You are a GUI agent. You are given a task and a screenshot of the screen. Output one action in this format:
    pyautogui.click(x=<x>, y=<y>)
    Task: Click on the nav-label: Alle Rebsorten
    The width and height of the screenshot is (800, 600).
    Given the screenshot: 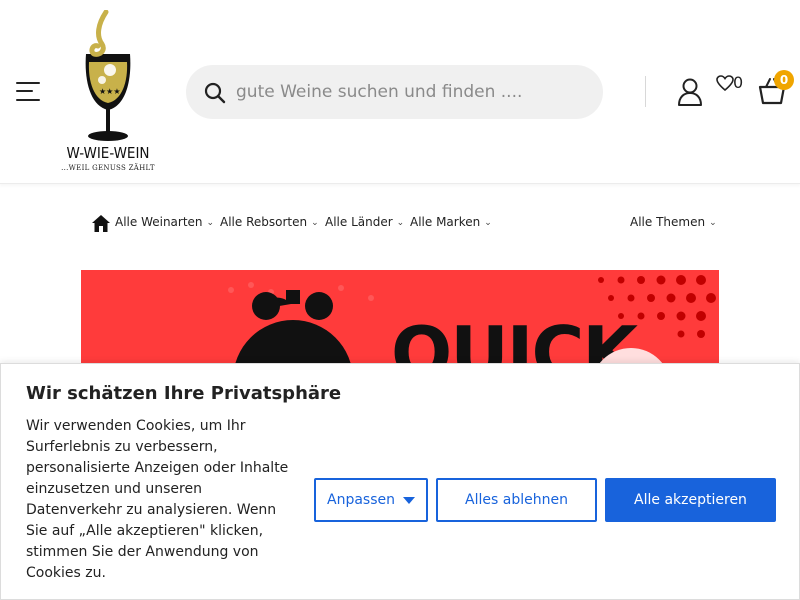 What is the action you would take?
    pyautogui.click(x=264, y=222)
    